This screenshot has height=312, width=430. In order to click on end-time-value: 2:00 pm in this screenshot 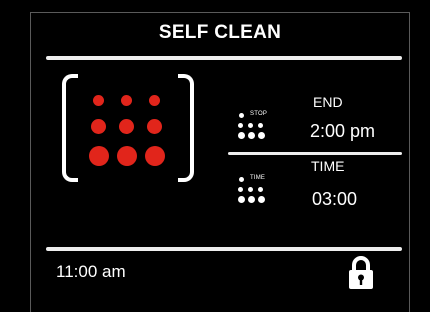, I will do `click(342, 131)`.